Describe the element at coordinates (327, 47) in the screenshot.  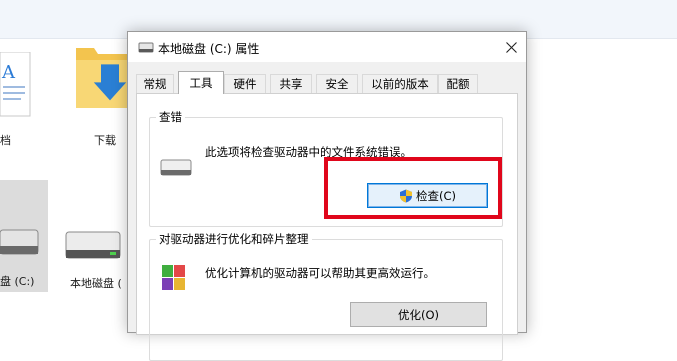
I see `dialog-titlebar: 本地磁盘 (C:) 属性` at that location.